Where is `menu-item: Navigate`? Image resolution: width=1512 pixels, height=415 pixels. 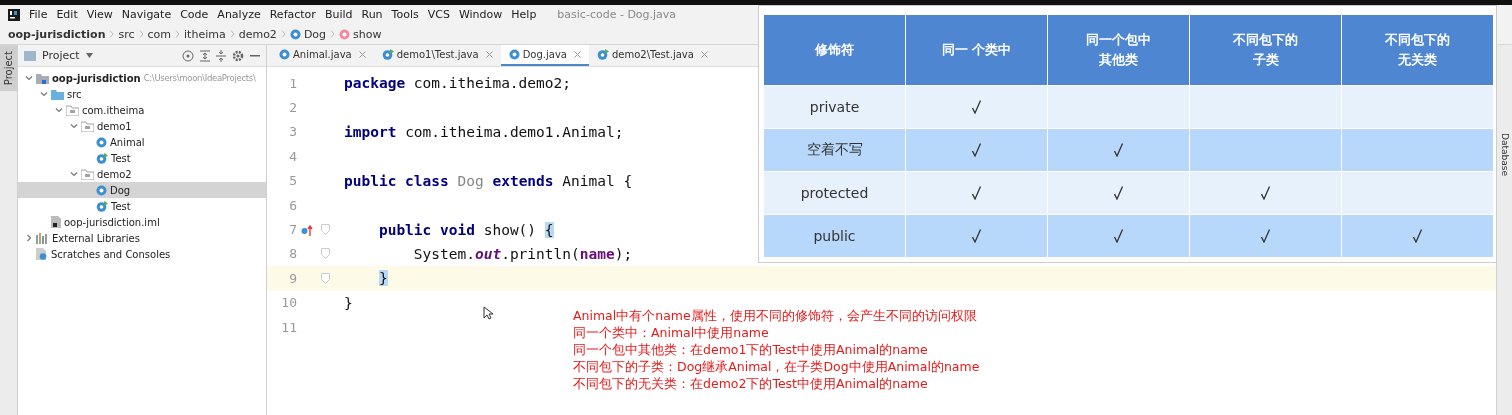 menu-item: Navigate is located at coordinates (146, 14).